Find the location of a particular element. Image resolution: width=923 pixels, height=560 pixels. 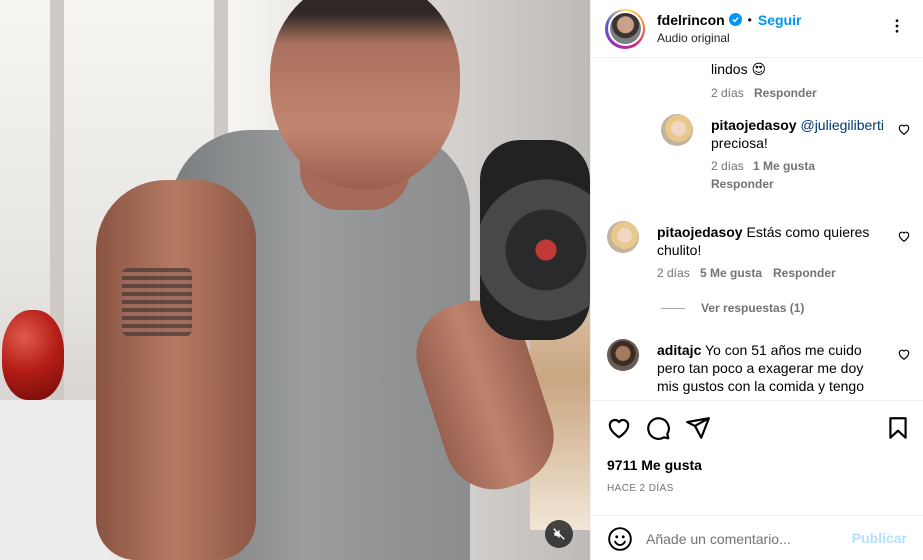

likes-count: 9711 Me gusta is located at coordinates (654, 465).